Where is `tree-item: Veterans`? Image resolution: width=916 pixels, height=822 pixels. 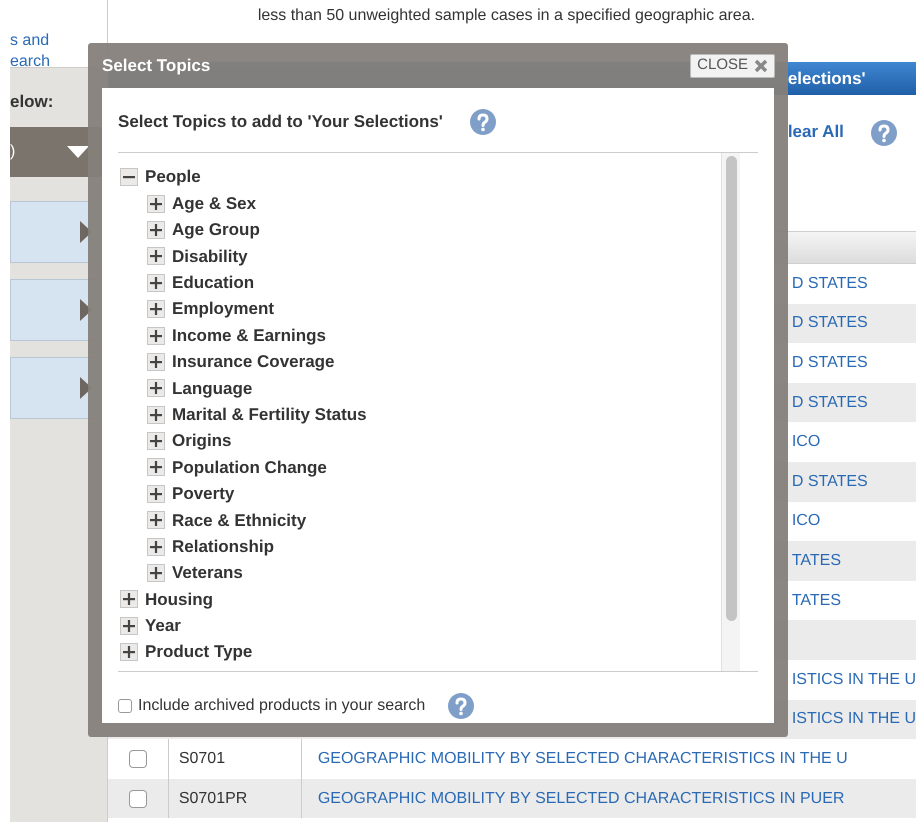
tree-item: Veterans is located at coordinates (207, 573).